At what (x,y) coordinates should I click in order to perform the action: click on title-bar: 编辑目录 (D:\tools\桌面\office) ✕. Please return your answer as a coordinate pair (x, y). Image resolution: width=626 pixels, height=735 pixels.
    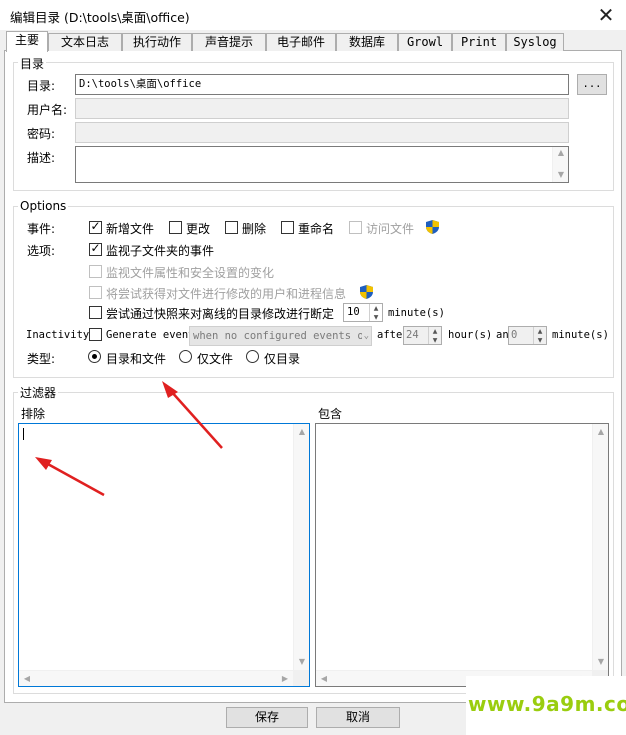
    Looking at the image, I should click on (313, 15).